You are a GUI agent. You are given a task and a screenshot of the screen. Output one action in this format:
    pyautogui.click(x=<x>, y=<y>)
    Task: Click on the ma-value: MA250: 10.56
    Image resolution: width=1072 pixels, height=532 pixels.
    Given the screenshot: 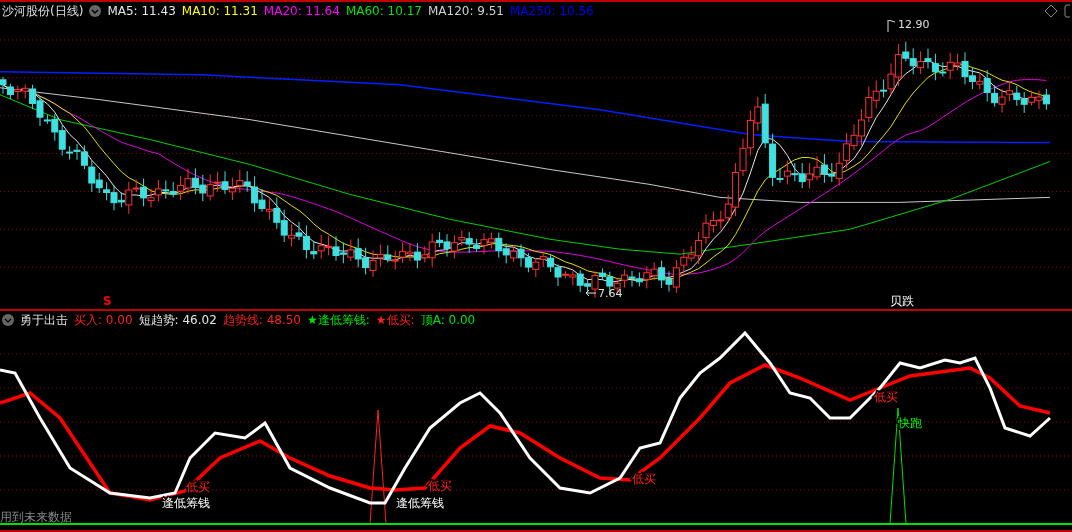 What is the action you would take?
    pyautogui.click(x=552, y=11)
    